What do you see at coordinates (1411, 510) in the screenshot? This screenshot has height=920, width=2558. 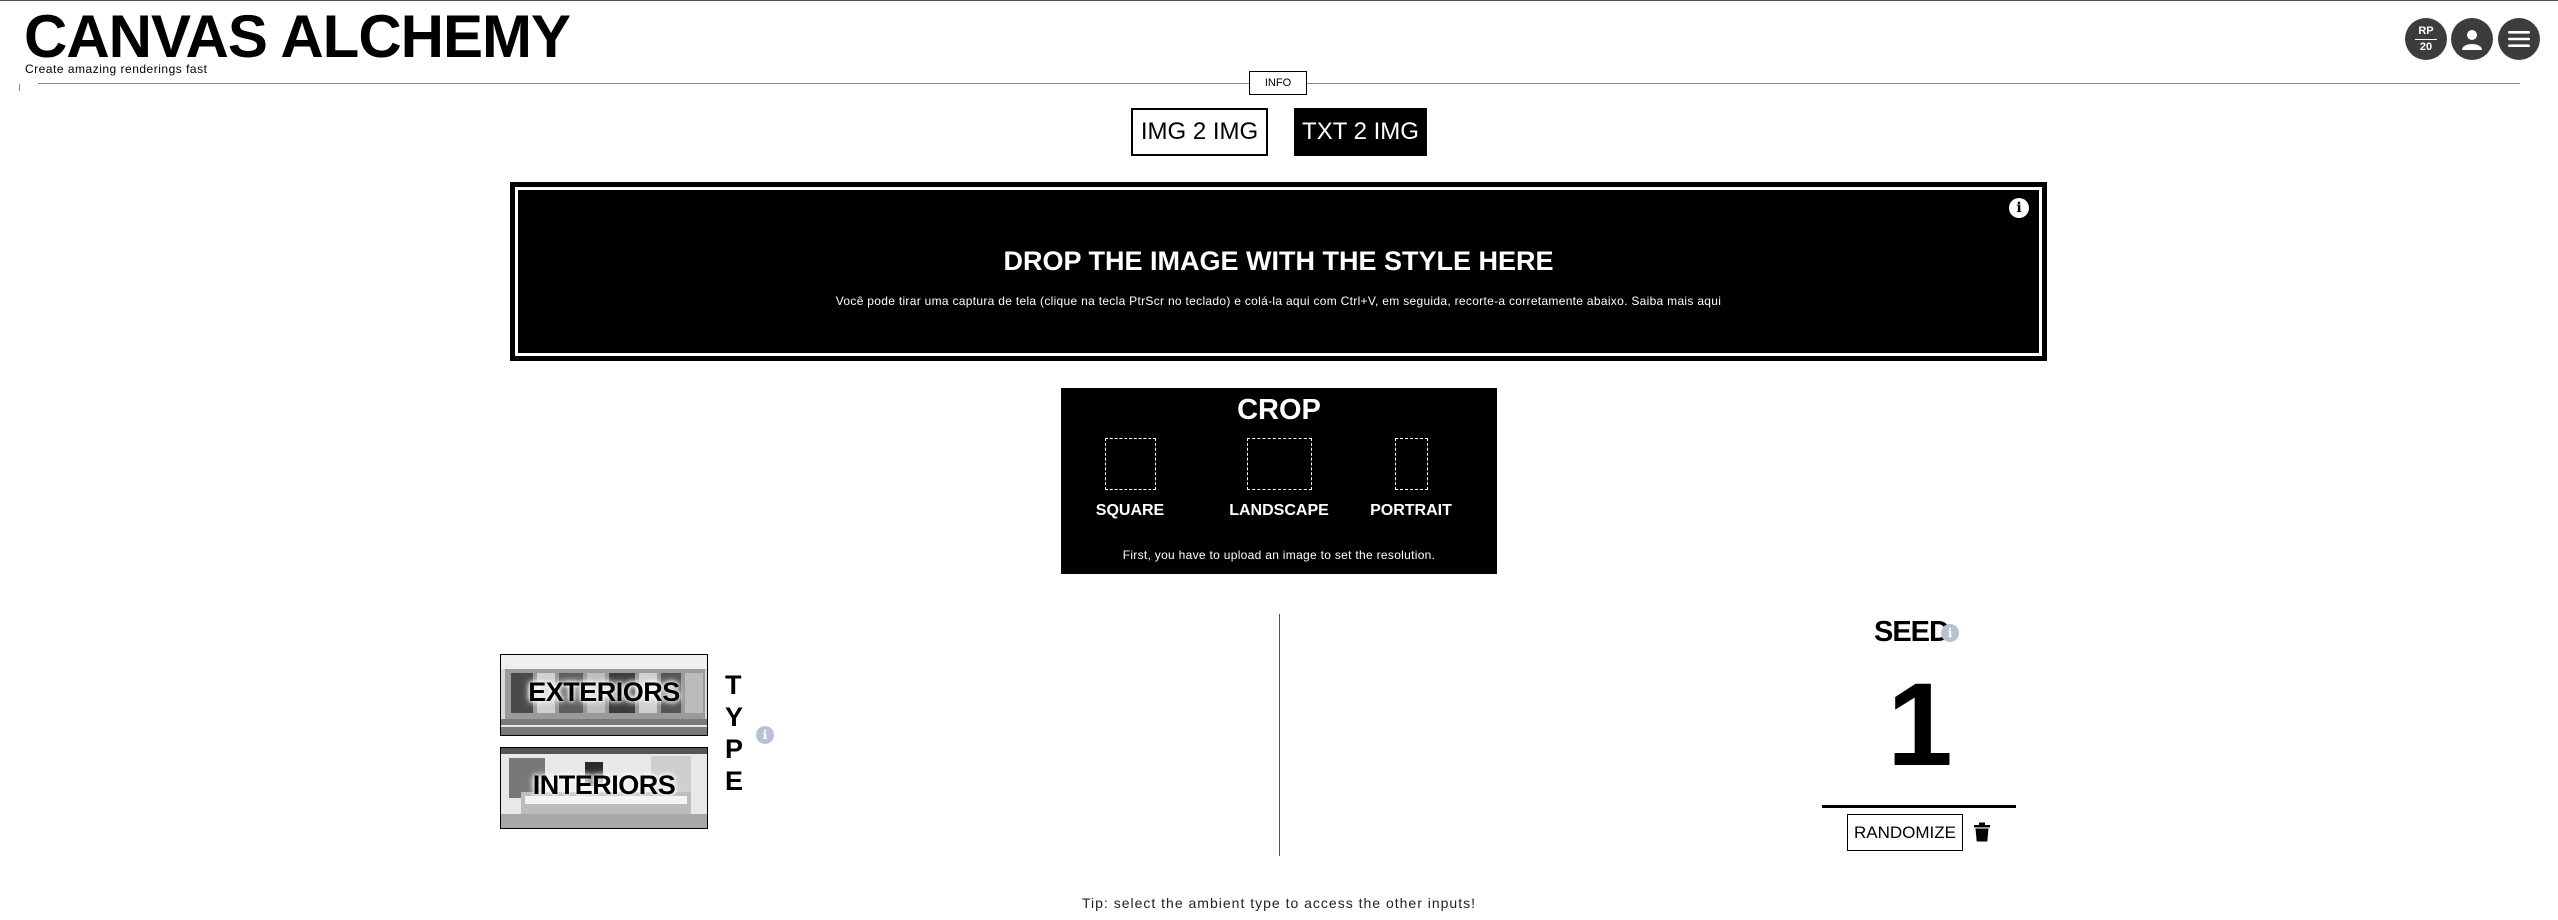 I see `crop-option-label: PORTRAIT` at bounding box center [1411, 510].